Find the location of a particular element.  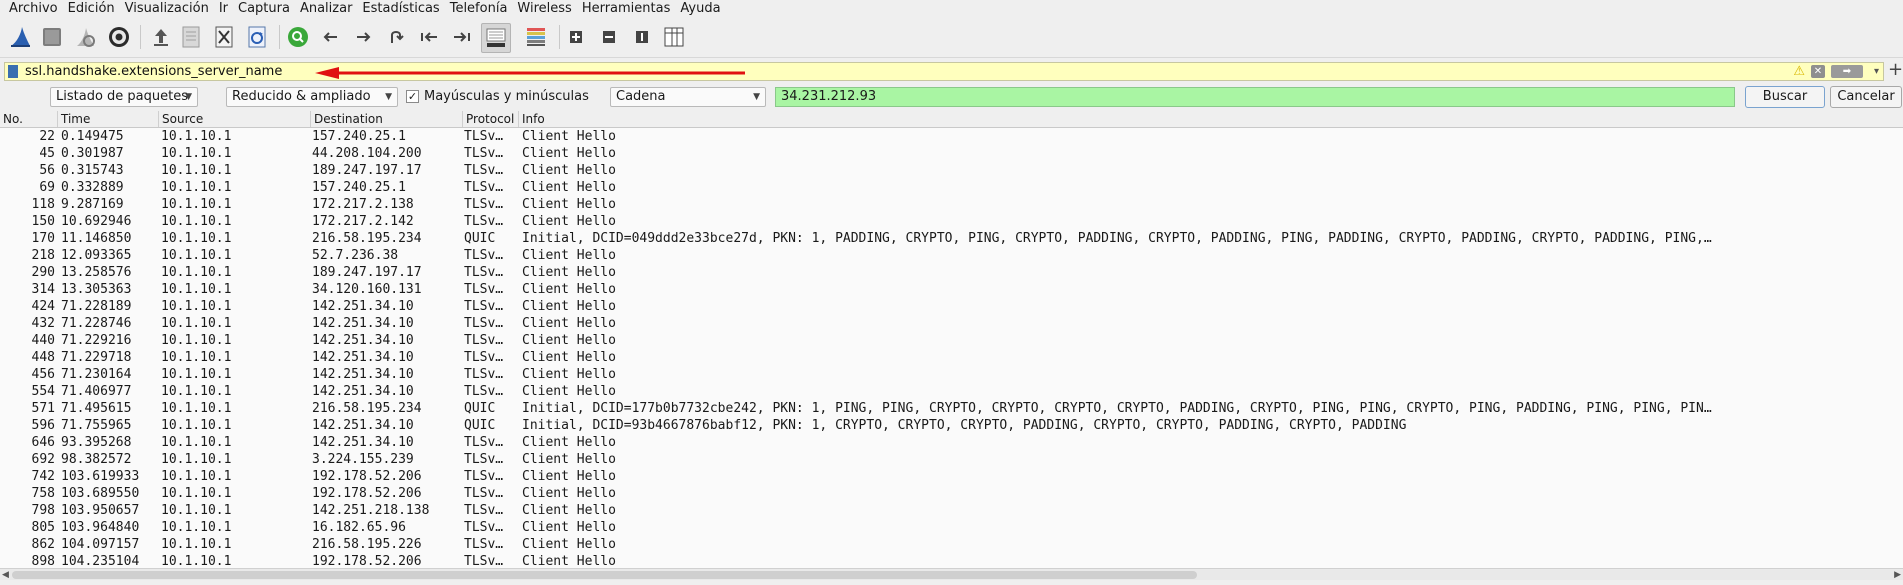

go-to-packet-icon is located at coordinates (396, 37).